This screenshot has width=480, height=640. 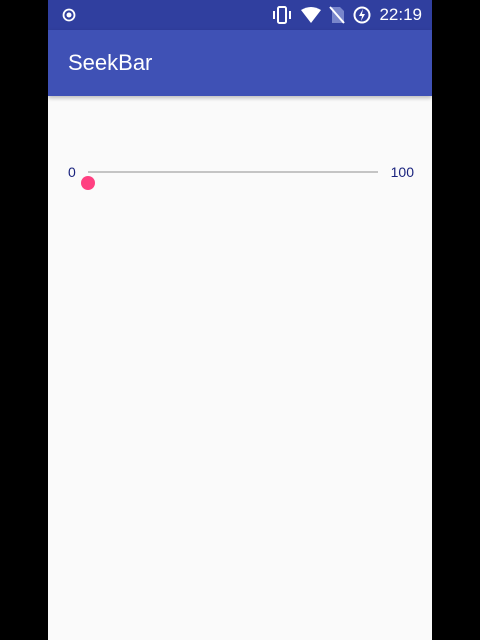 I want to click on app-title: SeekBar, so click(x=110, y=62).